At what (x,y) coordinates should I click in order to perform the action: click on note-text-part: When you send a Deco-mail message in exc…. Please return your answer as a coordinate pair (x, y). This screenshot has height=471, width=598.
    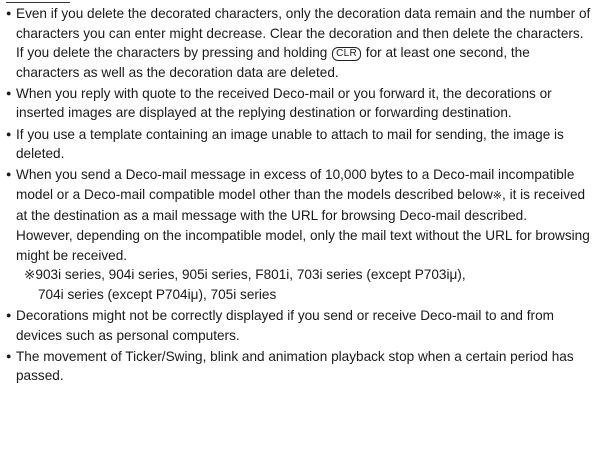
    Looking at the image, I should click on (295, 184).